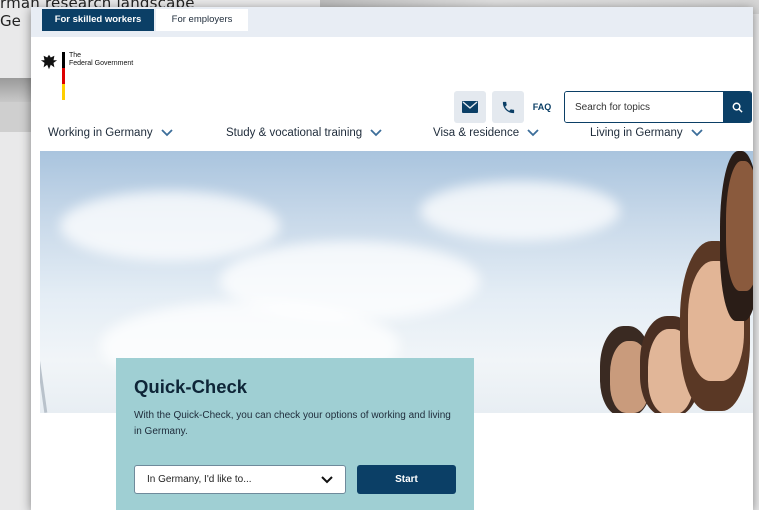 This screenshot has height=510, width=759. I want to click on envelope-icon, so click(470, 107).